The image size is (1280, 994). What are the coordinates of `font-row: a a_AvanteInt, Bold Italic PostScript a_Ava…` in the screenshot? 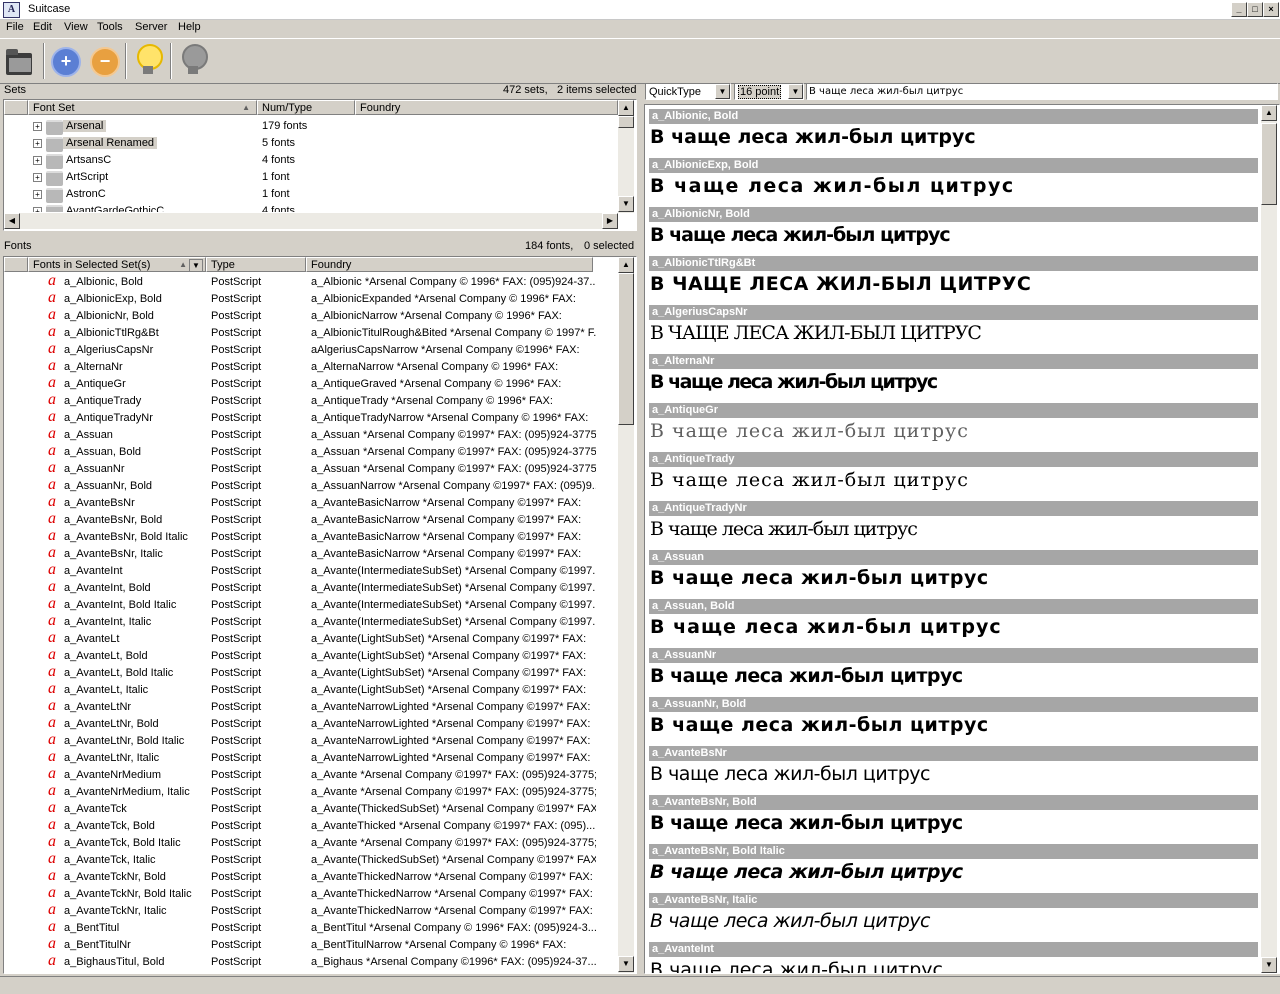 It's located at (311, 604).